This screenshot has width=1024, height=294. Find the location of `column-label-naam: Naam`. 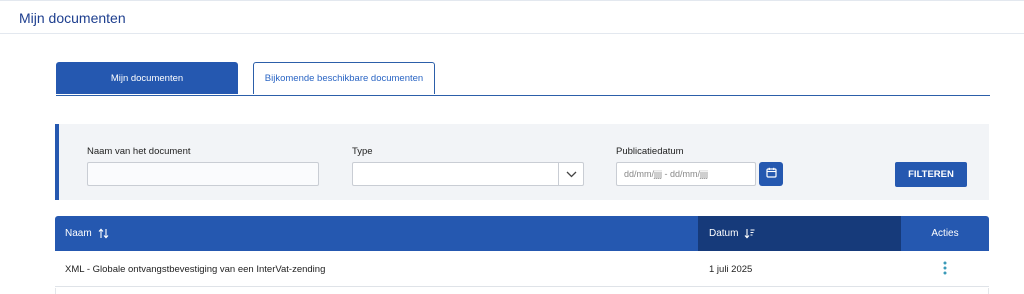

column-label-naam: Naam is located at coordinates (78, 233).